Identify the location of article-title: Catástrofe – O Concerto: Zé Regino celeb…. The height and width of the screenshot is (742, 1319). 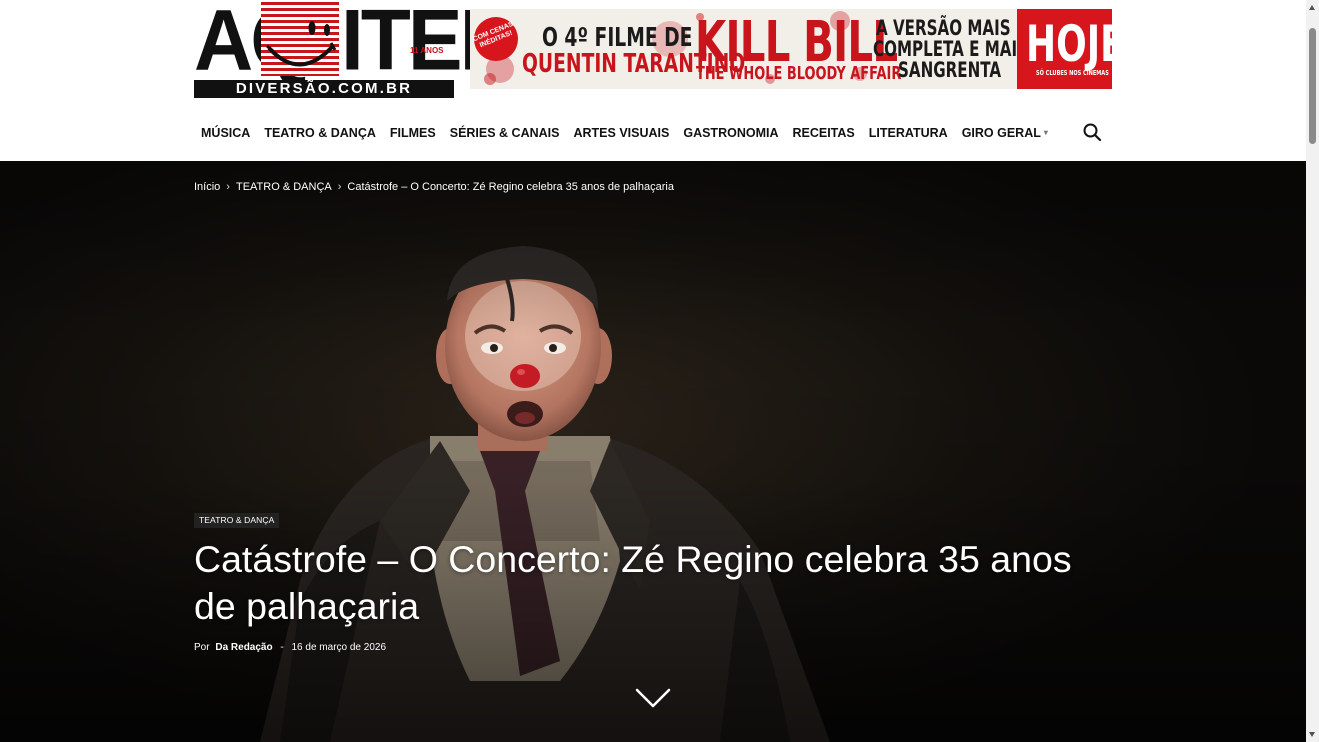
(633, 582).